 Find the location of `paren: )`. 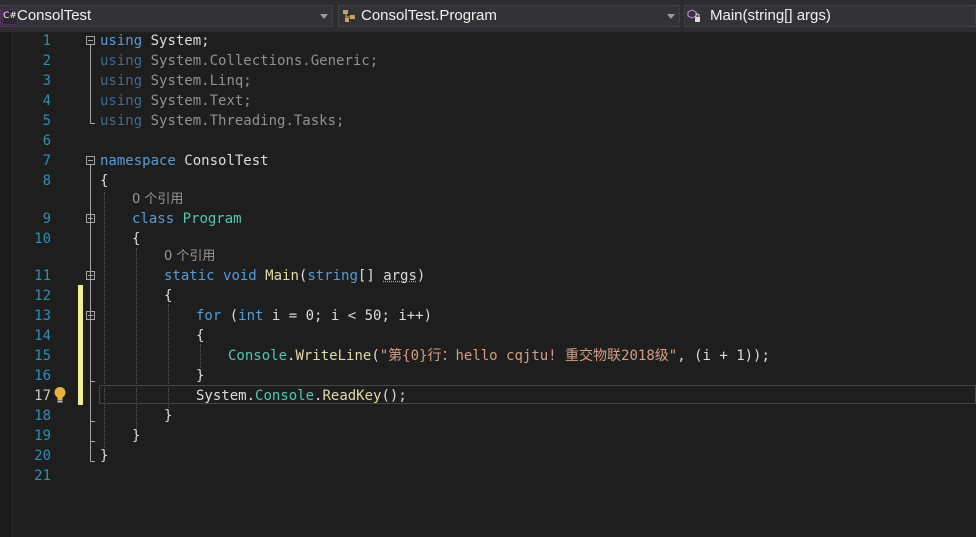

paren: ) is located at coordinates (421, 276).